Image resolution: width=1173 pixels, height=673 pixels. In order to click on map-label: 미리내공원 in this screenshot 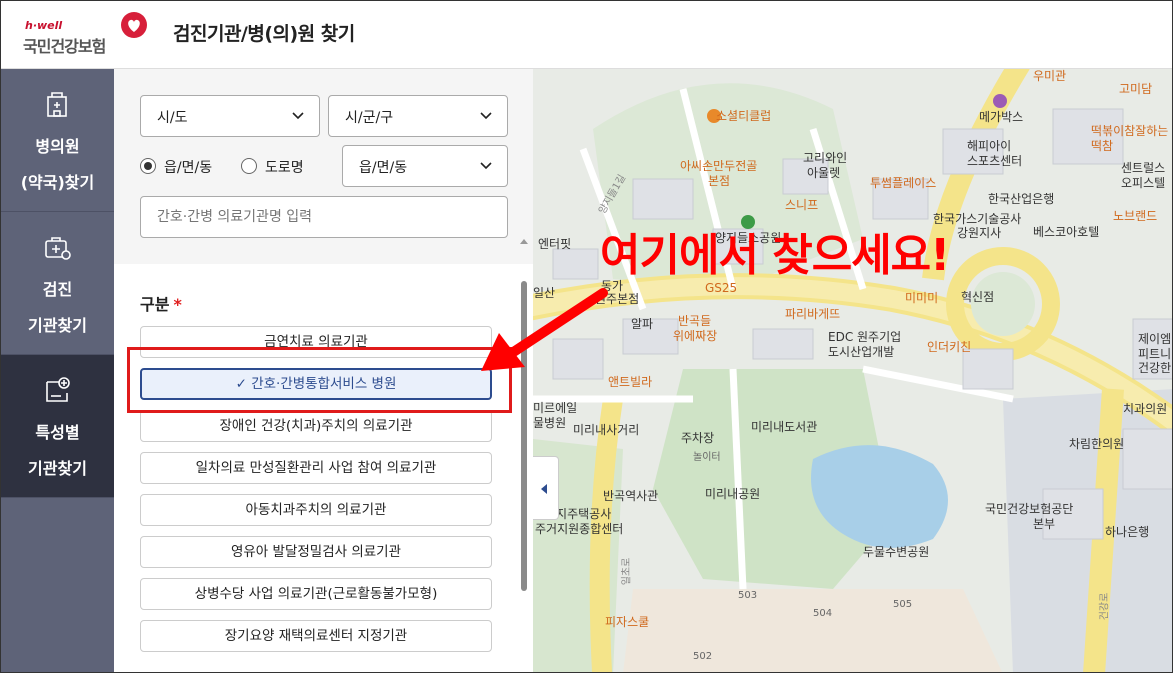, I will do `click(732, 494)`.